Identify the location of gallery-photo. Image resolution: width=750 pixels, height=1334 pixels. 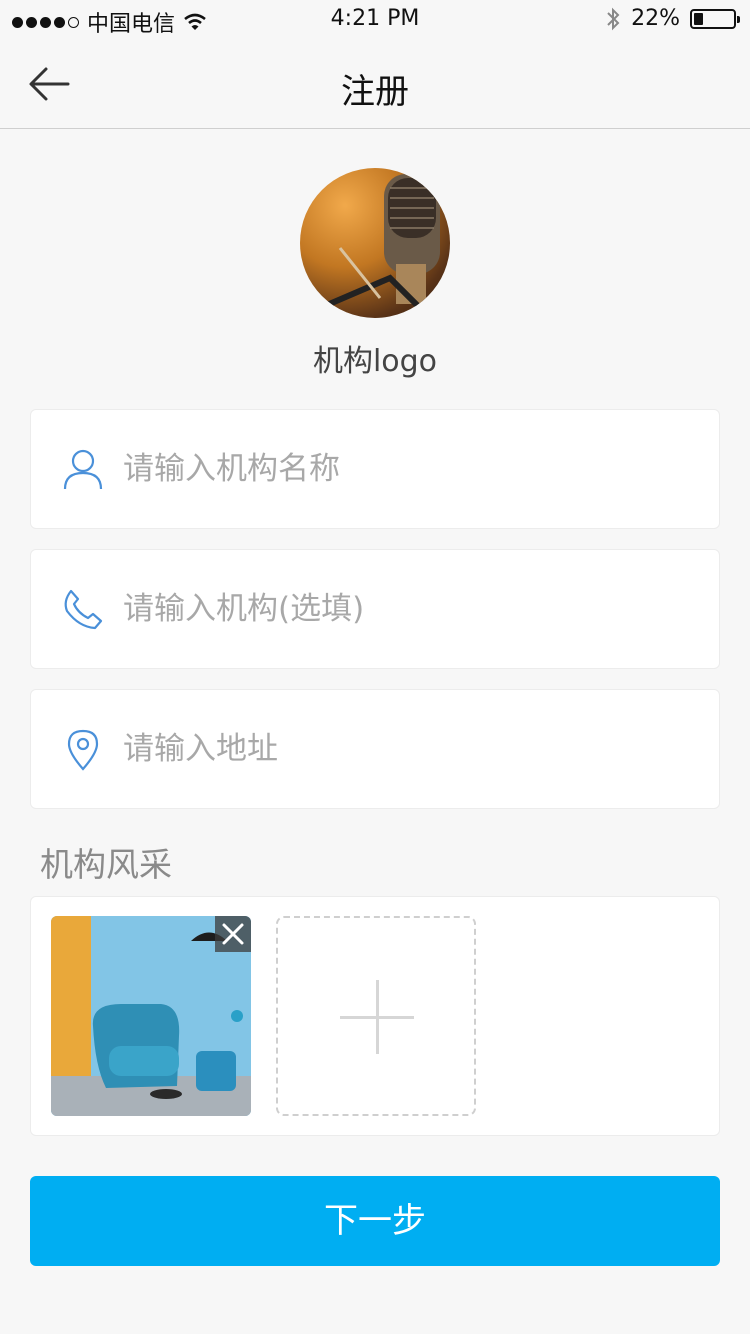
(151, 1016).